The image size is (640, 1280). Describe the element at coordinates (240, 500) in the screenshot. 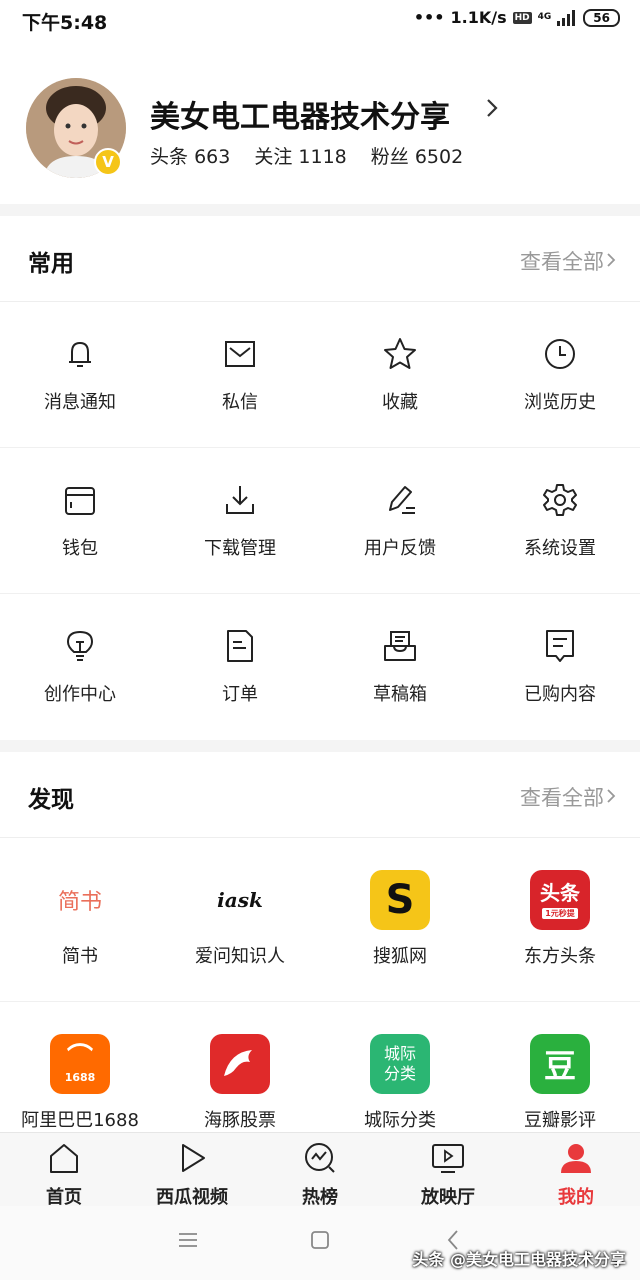

I see `download-icon` at that location.